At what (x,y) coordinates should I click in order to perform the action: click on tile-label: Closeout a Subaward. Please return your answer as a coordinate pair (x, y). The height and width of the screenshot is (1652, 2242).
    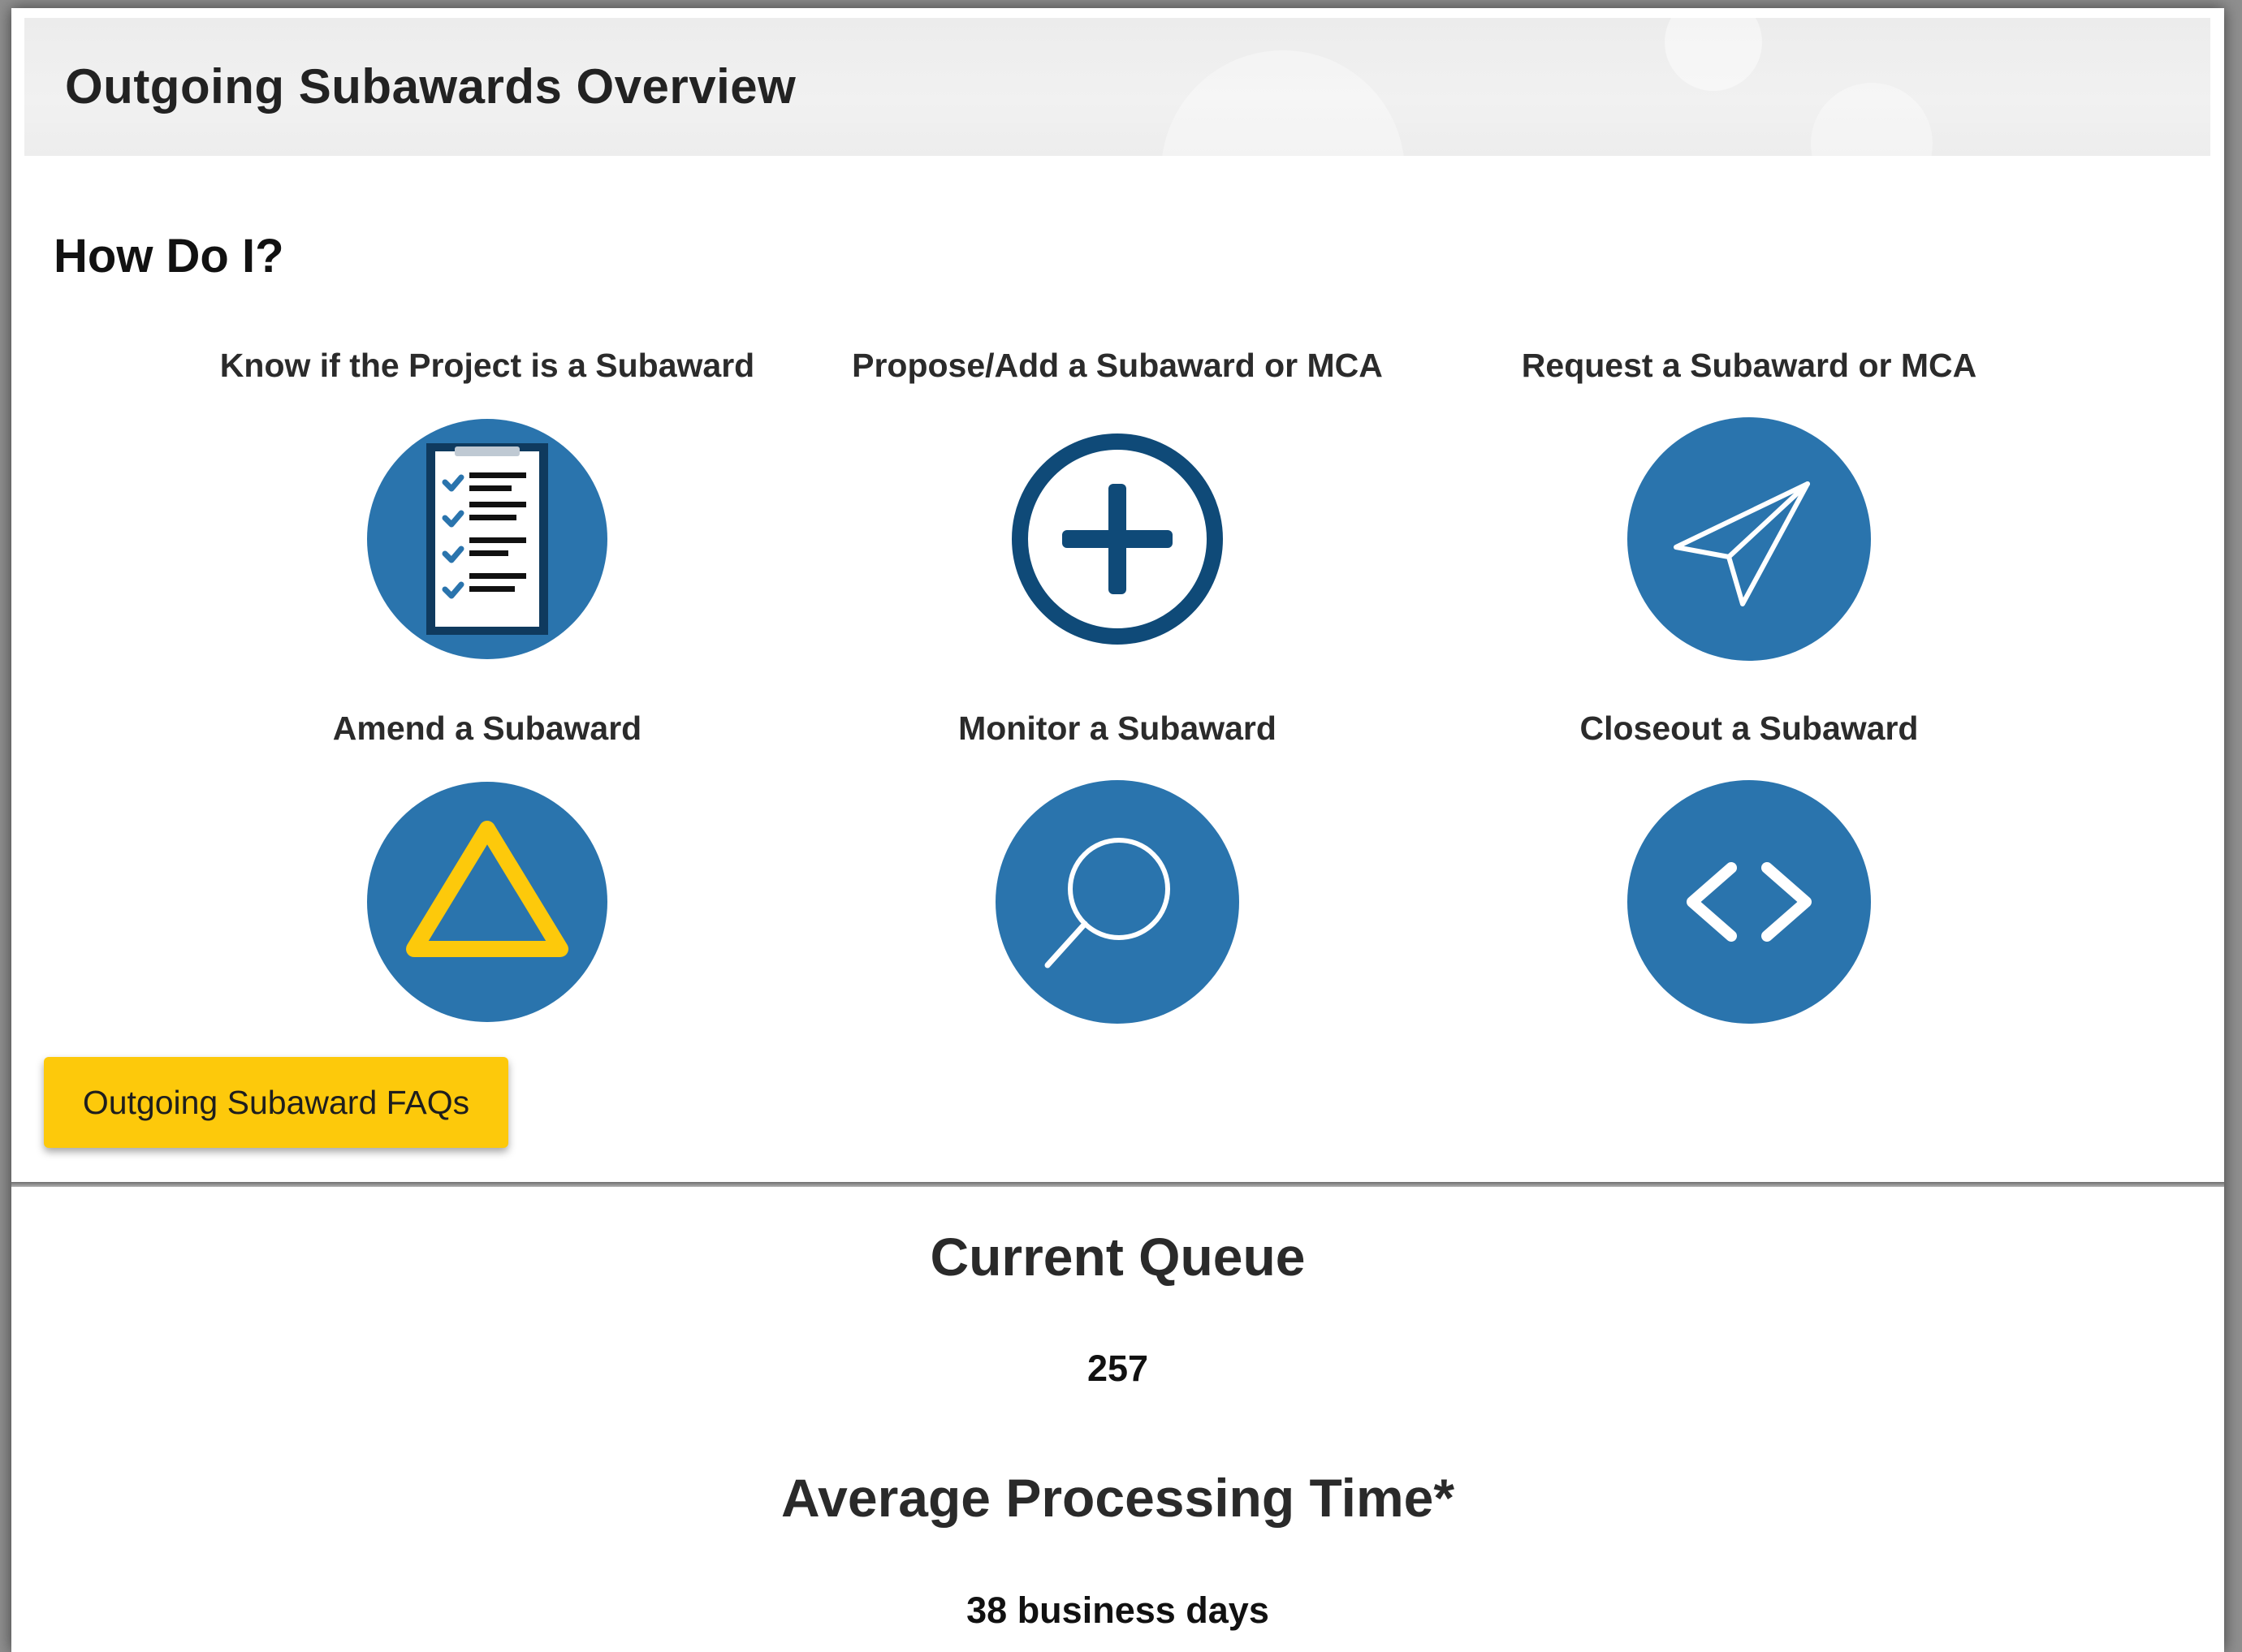
    Looking at the image, I should click on (1749, 728).